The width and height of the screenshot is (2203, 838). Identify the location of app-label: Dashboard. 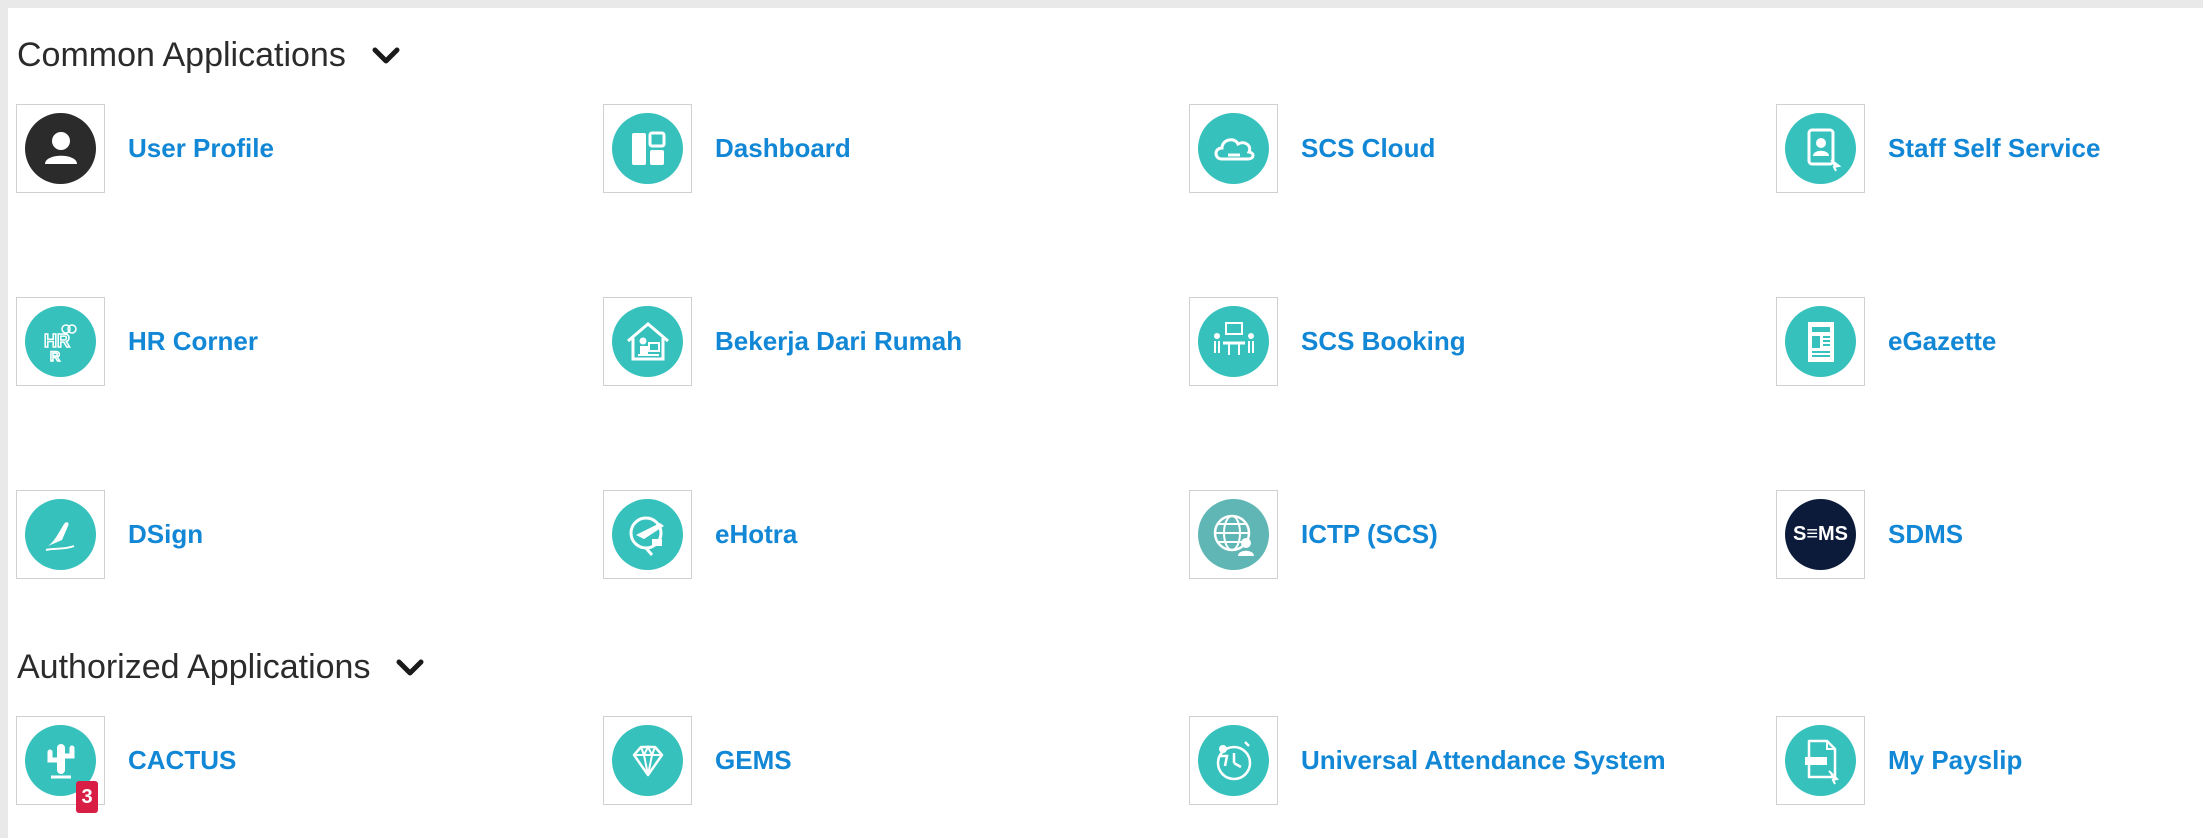
(783, 148).